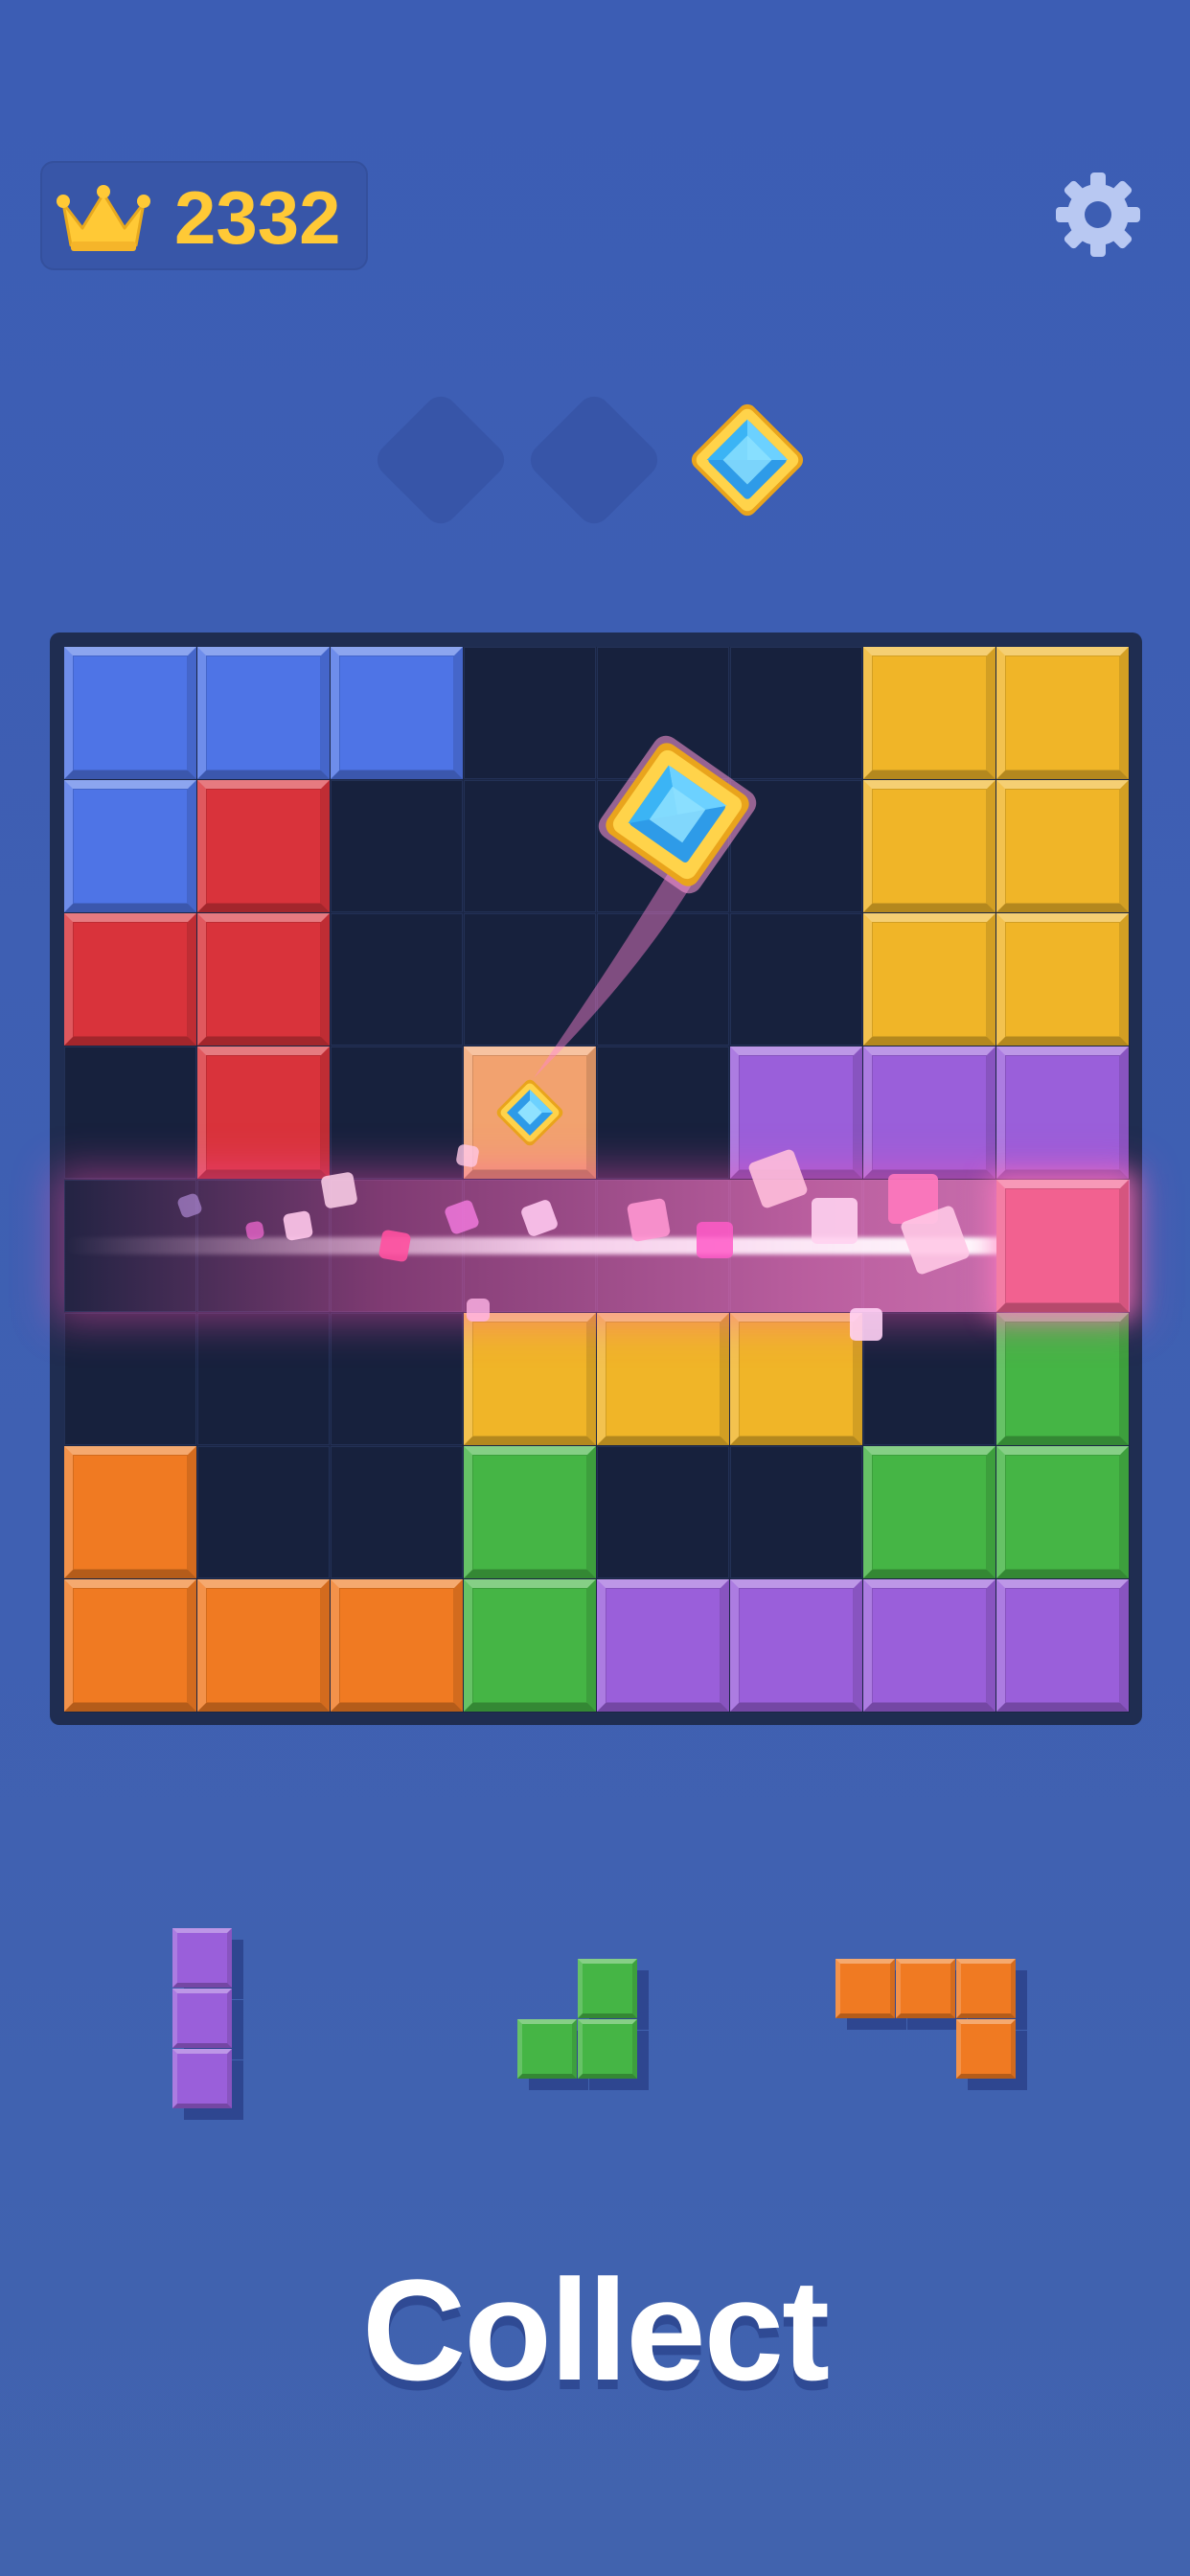 The height and width of the screenshot is (2576, 1190). Describe the element at coordinates (678, 814) in the screenshot. I see `flying-blue-gem-icon` at that location.